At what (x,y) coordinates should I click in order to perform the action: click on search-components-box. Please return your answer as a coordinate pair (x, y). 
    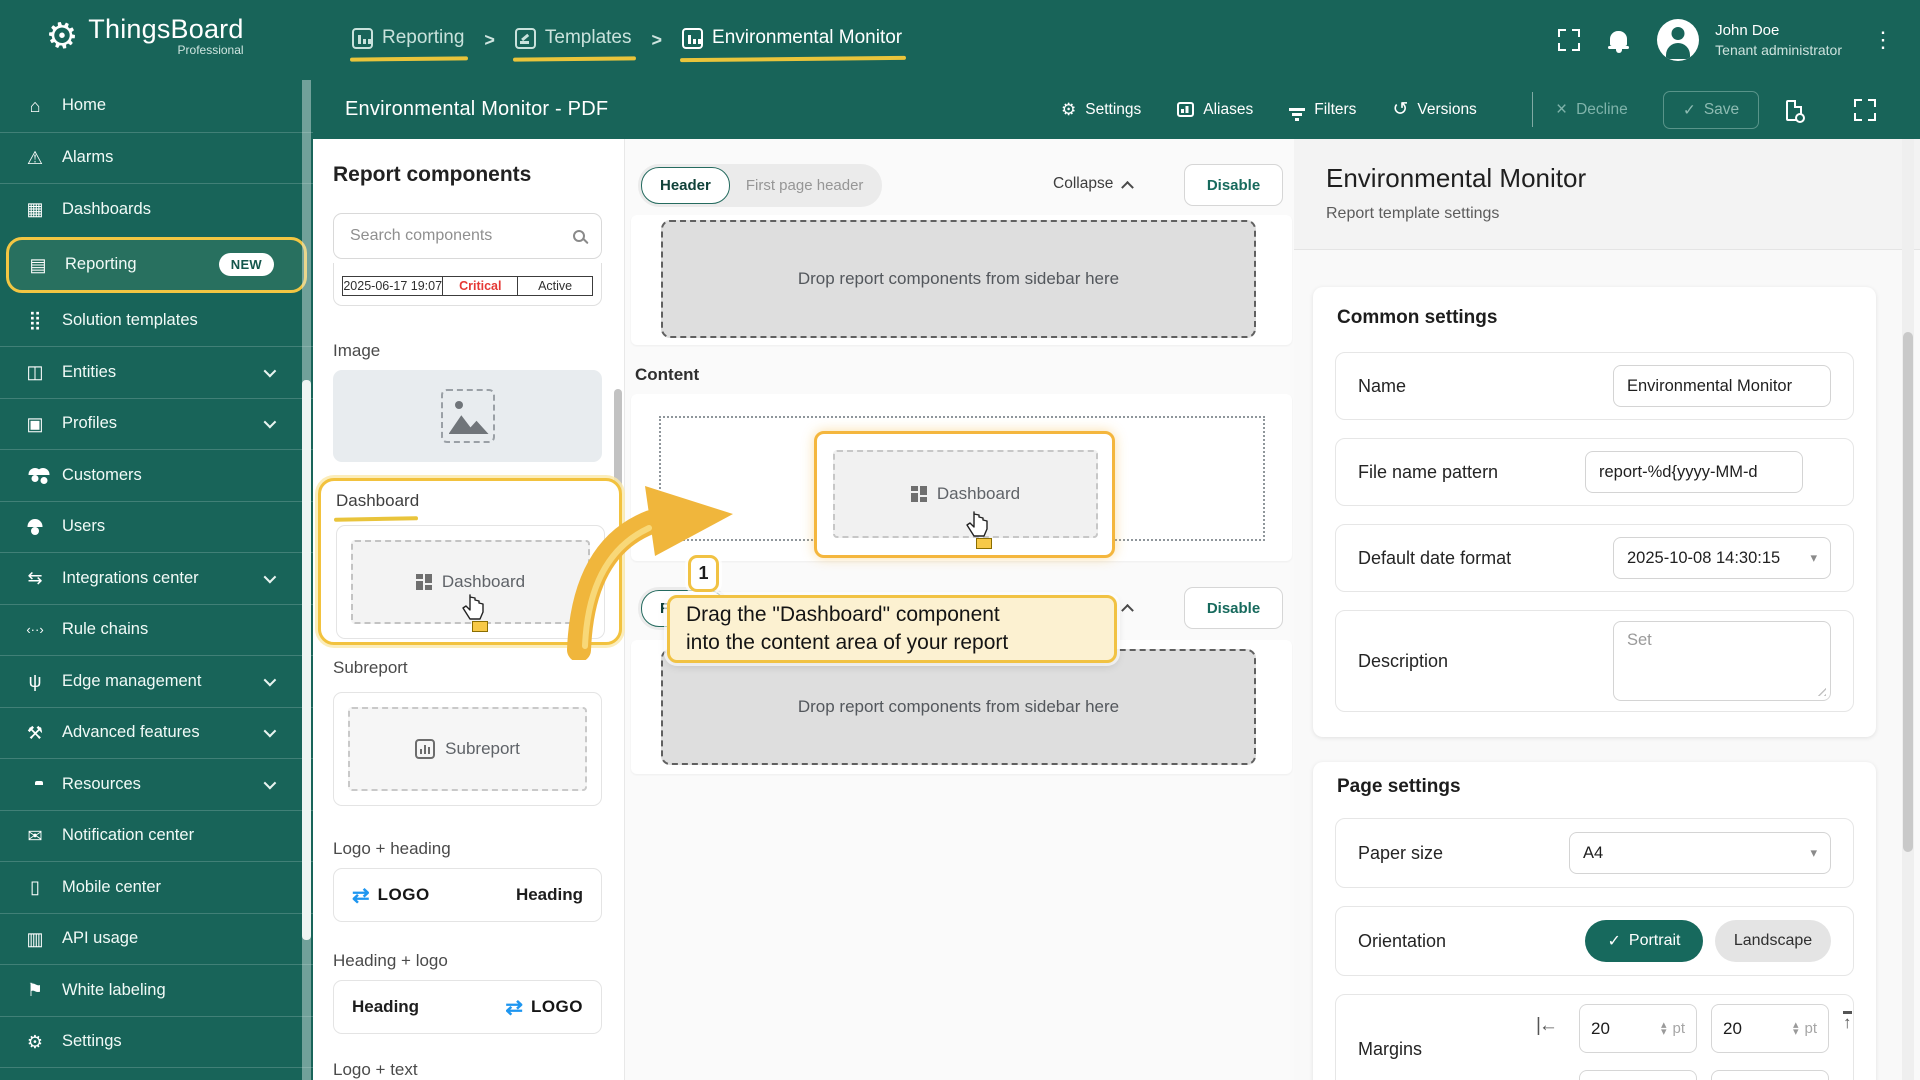
    Looking at the image, I should click on (467, 236).